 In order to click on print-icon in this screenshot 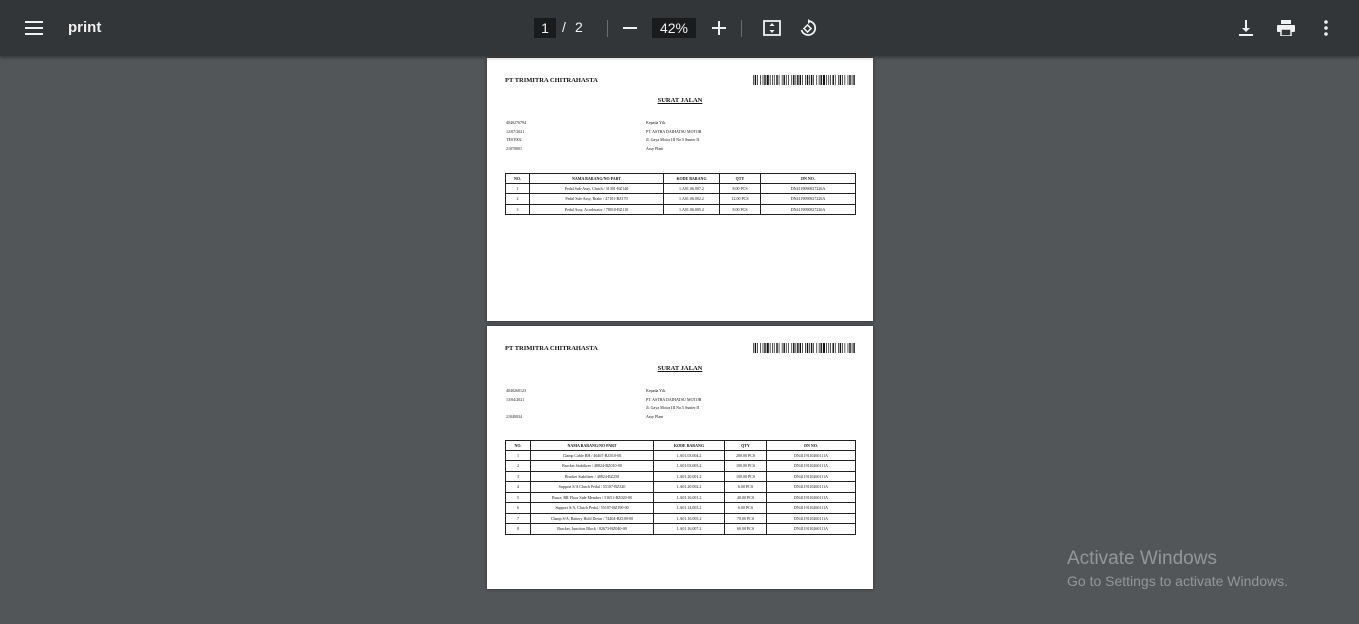, I will do `click(1286, 28)`.